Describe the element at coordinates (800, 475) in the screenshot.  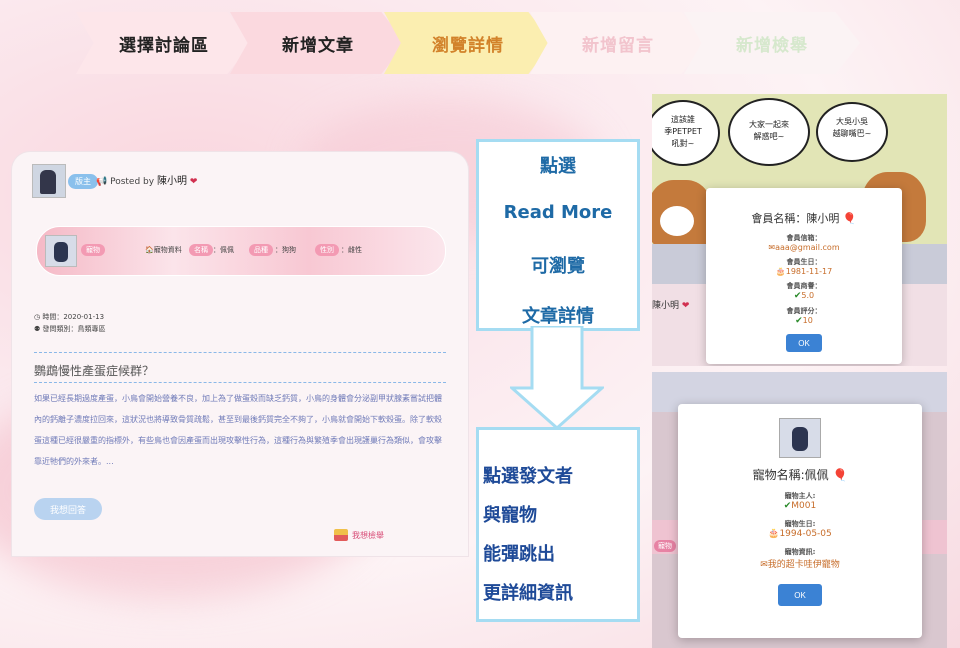
I see `modal-title: 寵物名稱:佩佩 🎈` at that location.